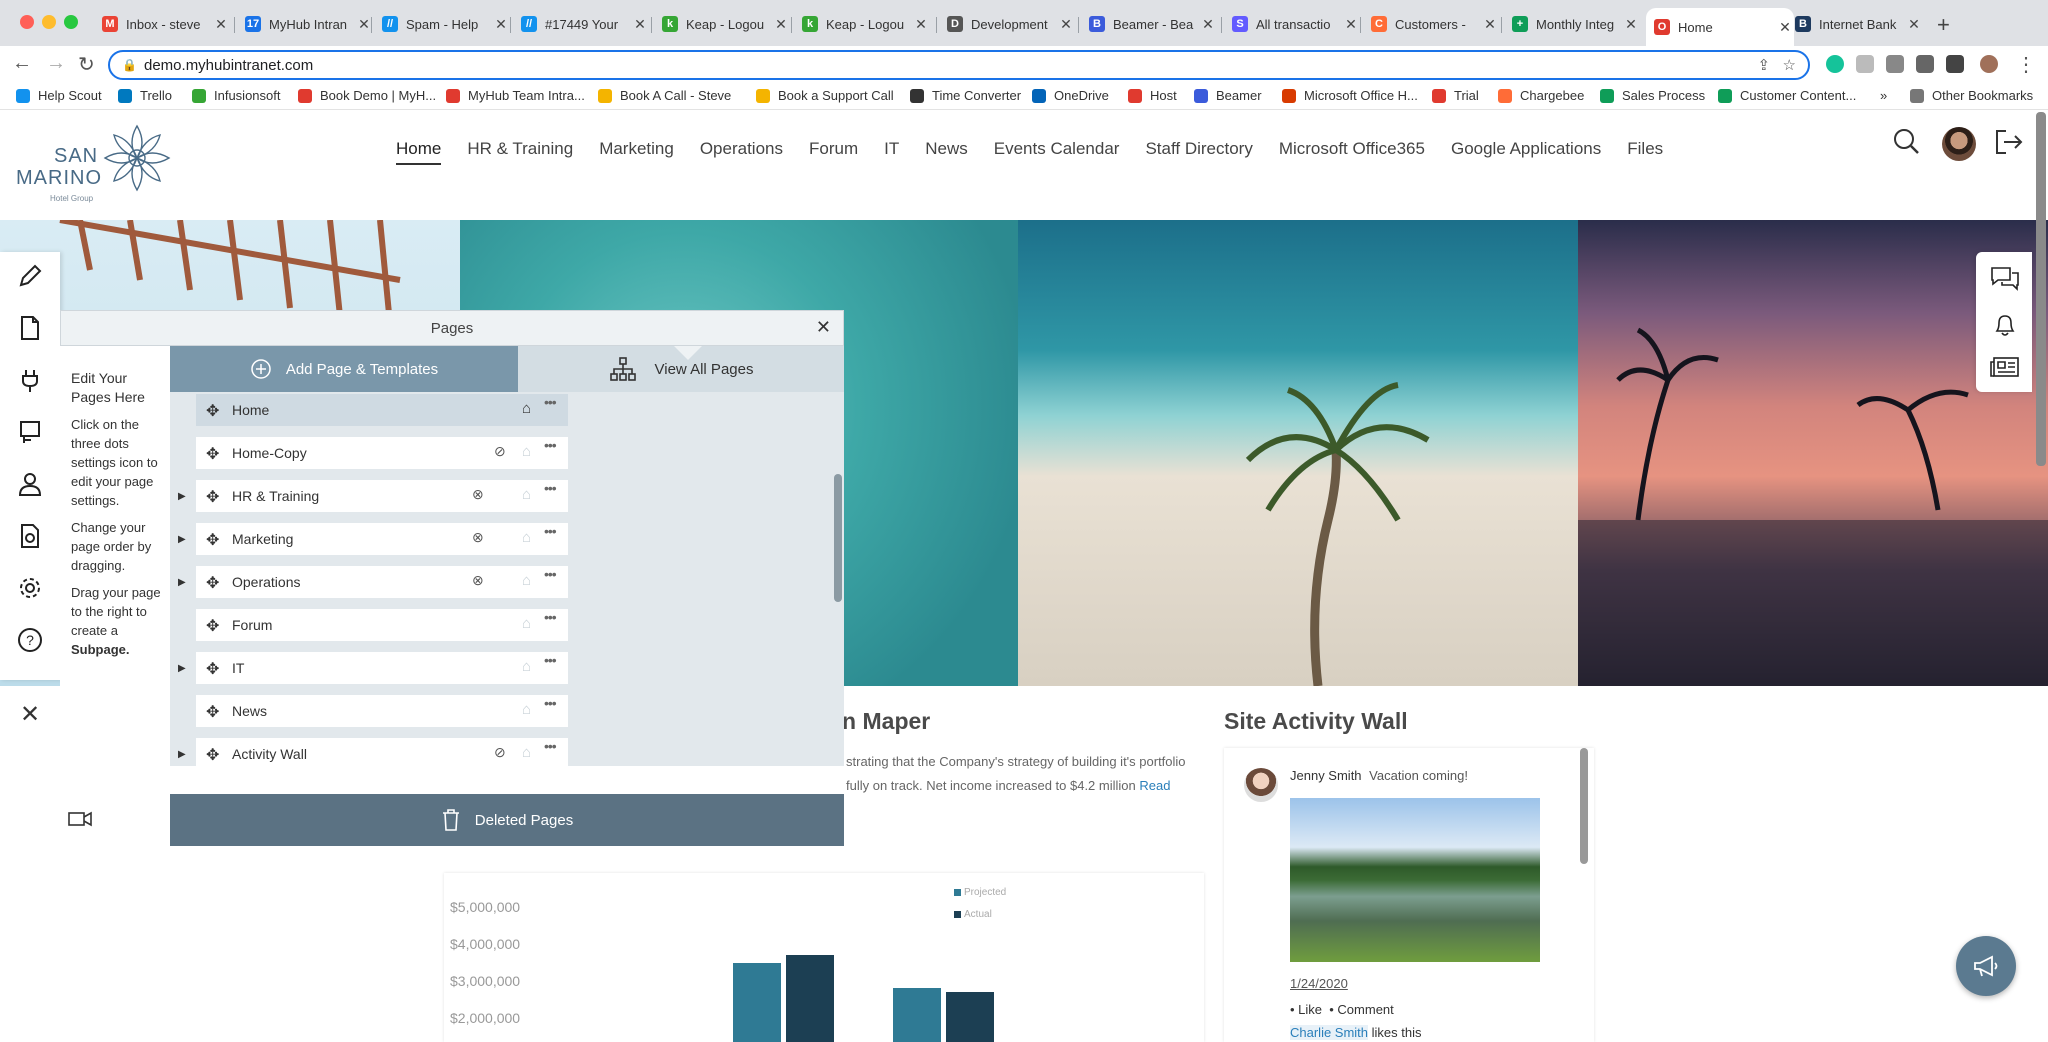 The width and height of the screenshot is (2048, 1042). Describe the element at coordinates (1989, 64) in the screenshot. I see `profile-avatar` at that location.